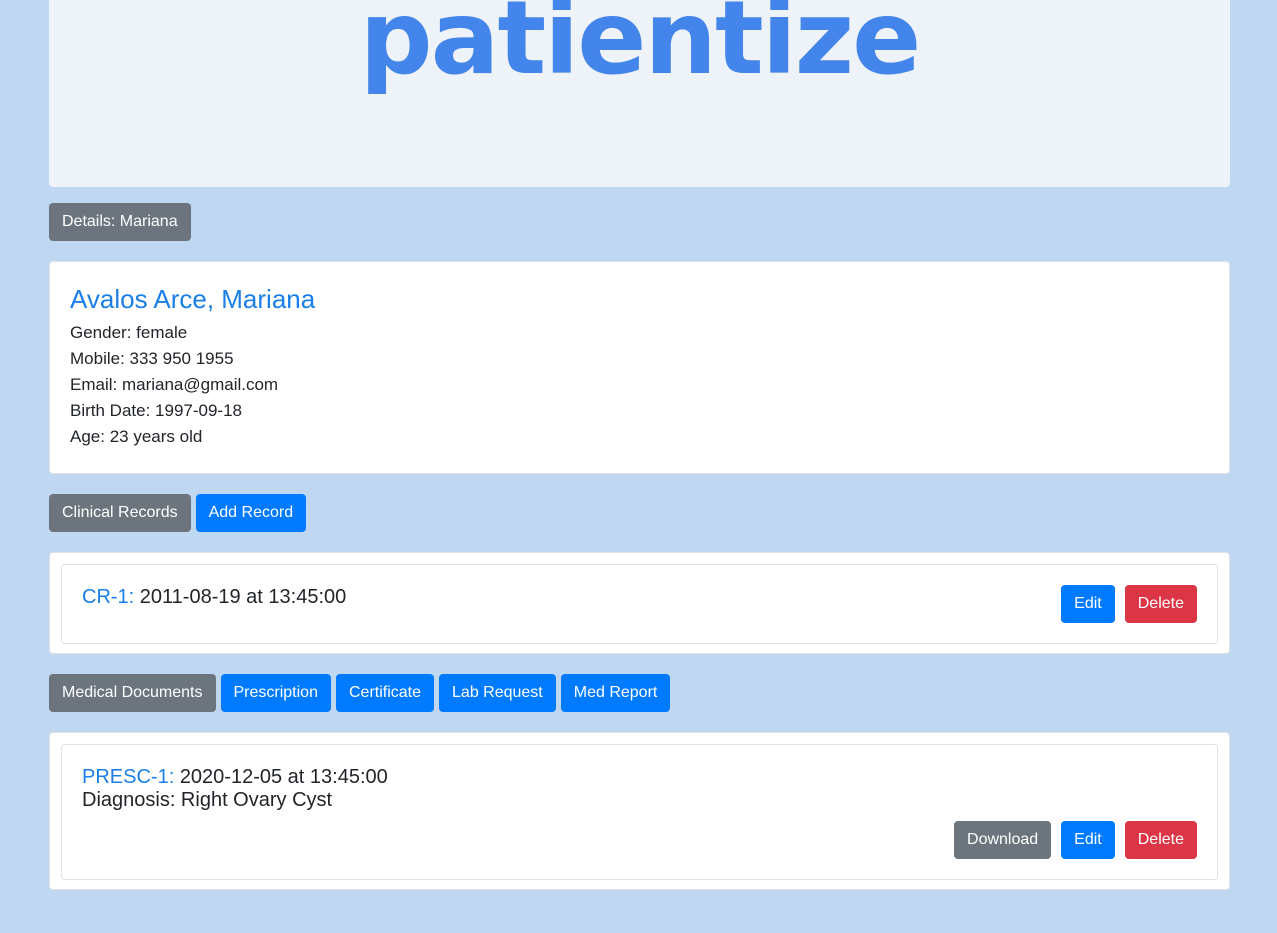 This screenshot has height=933, width=1277. I want to click on patient-birth-date: Birth Date: 1997-09-18, so click(156, 410).